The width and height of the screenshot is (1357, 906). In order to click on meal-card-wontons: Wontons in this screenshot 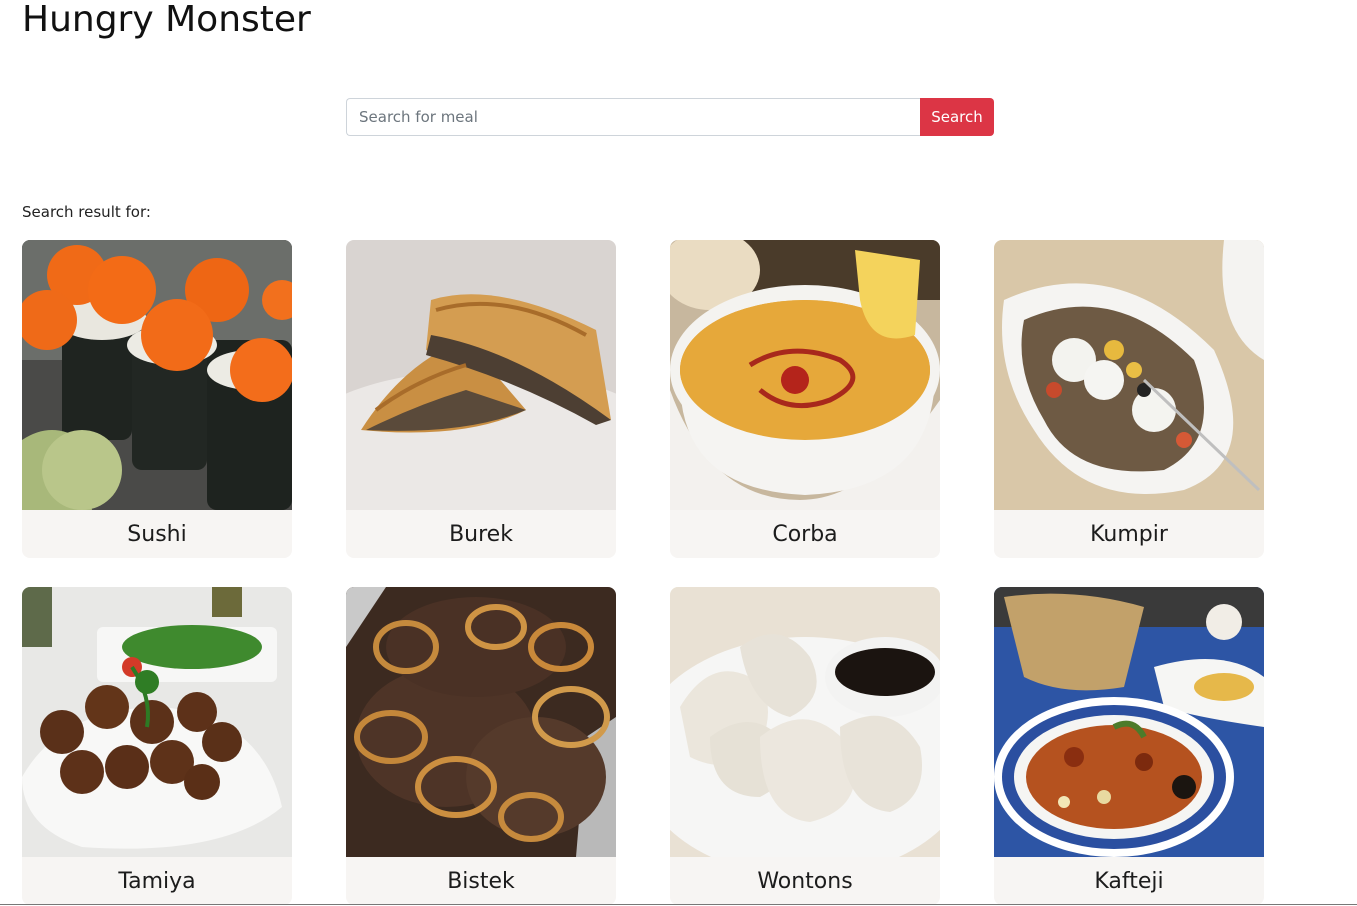, I will do `click(805, 746)`.